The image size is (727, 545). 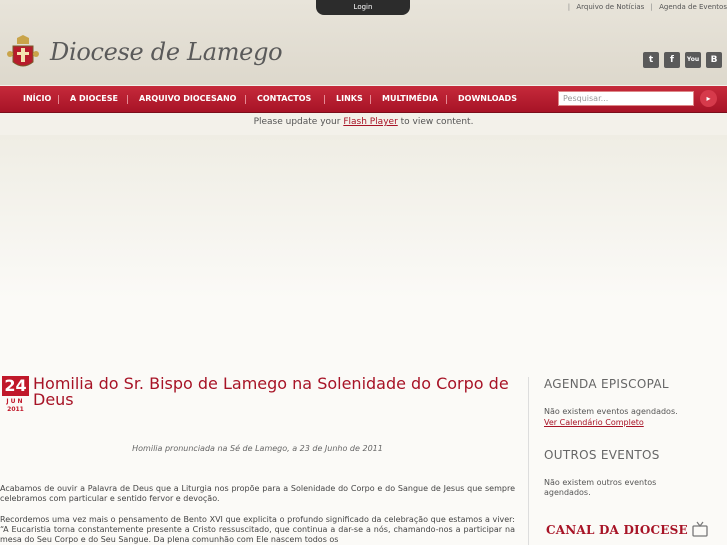 What do you see at coordinates (37, 99) in the screenshot?
I see `nav-inicio: INÍCIO` at bounding box center [37, 99].